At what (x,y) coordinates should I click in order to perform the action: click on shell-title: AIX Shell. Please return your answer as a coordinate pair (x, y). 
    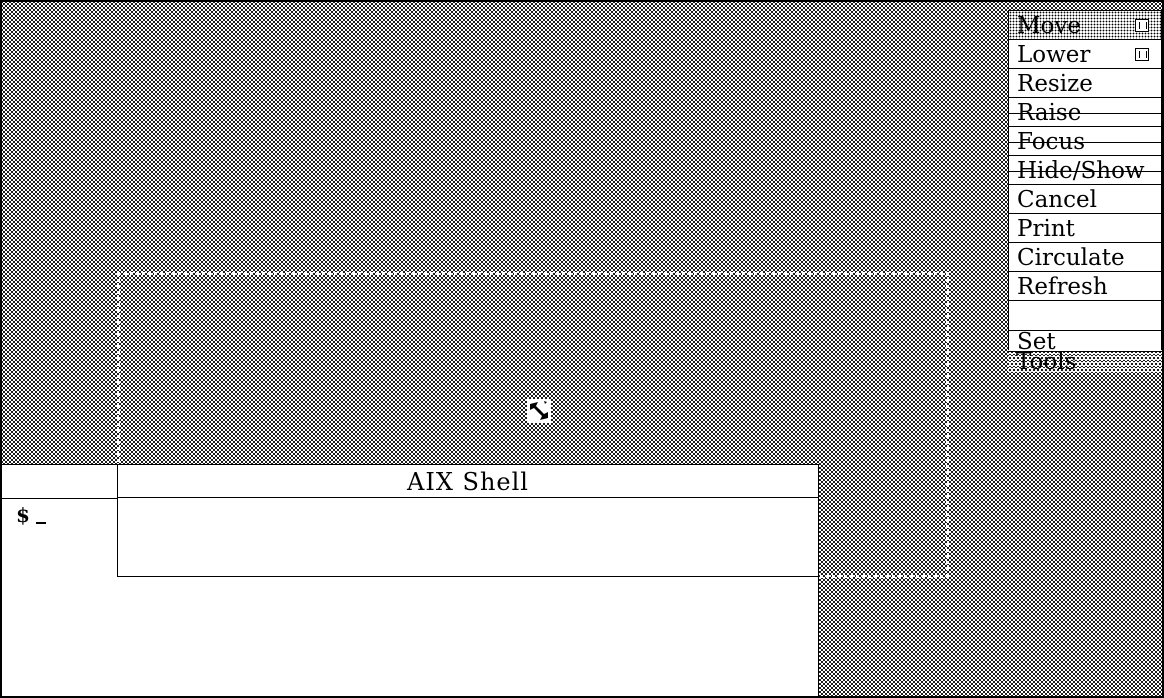
    Looking at the image, I should click on (468, 482).